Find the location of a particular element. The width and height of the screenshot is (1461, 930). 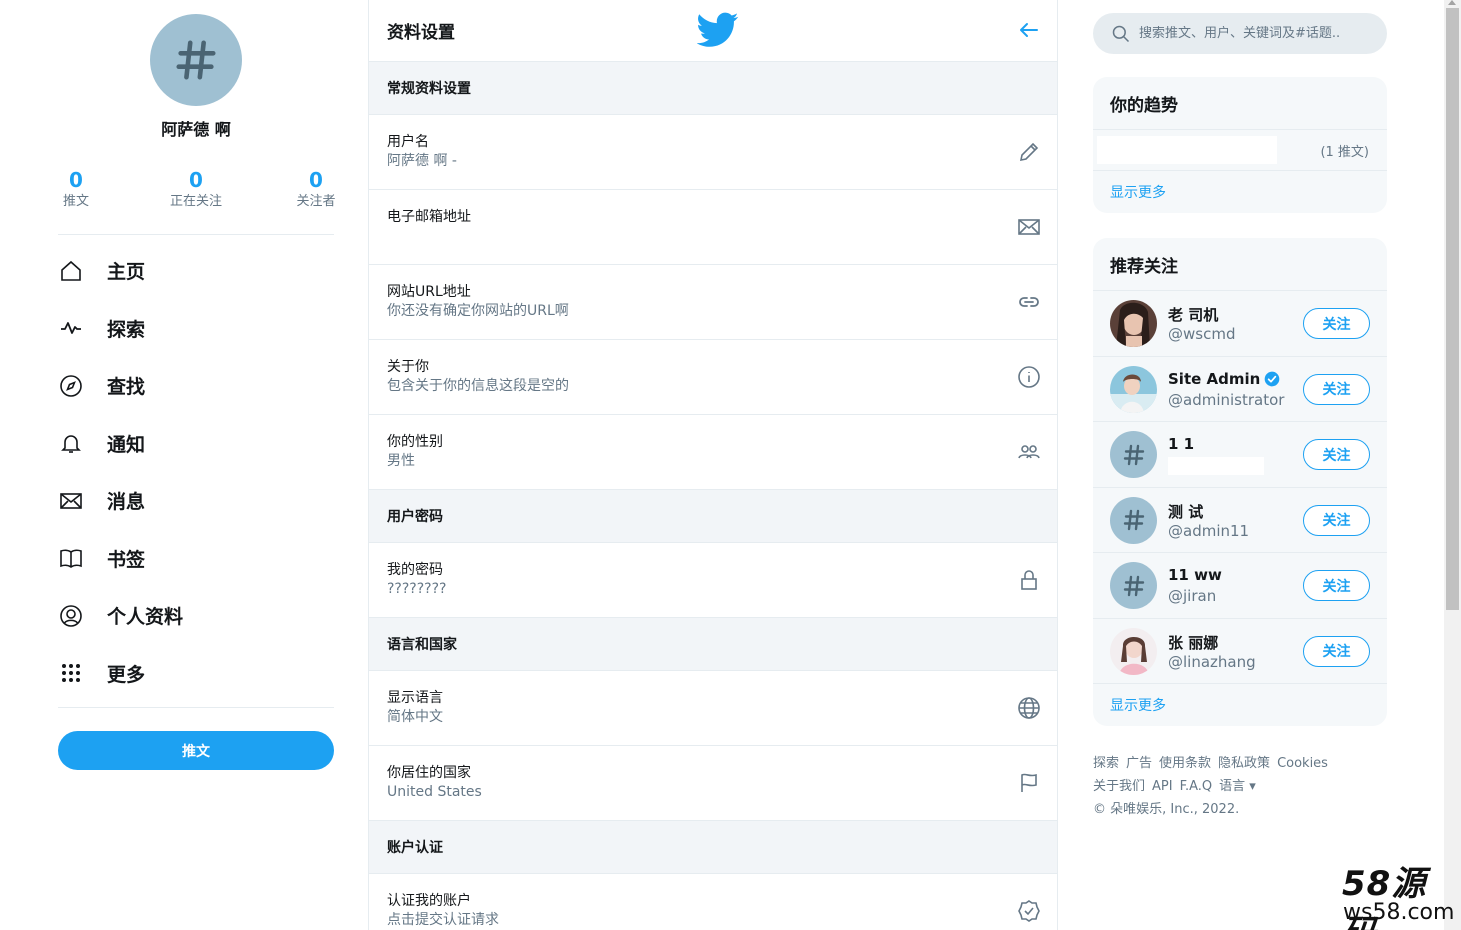

page-title: 资料设置 is located at coordinates (421, 33).